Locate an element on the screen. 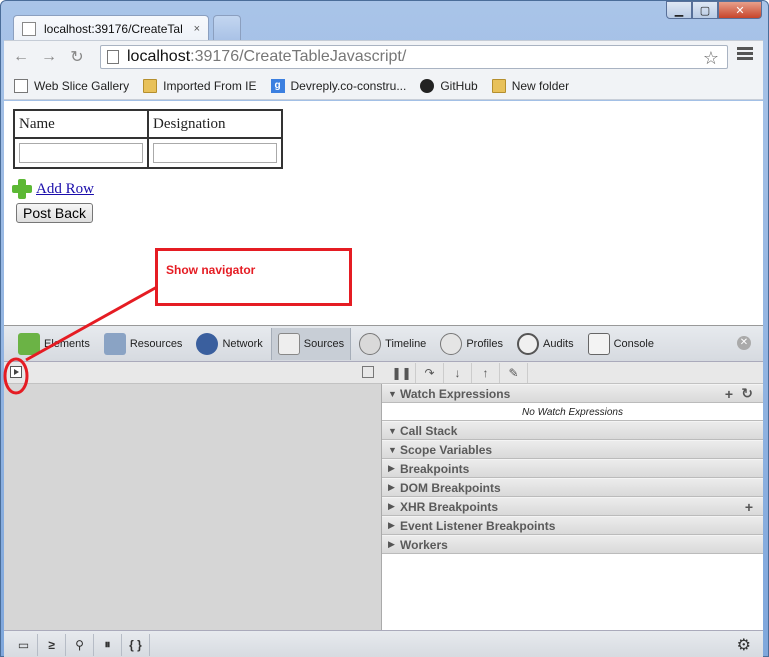  tab-label: Network is located at coordinates (242, 343).